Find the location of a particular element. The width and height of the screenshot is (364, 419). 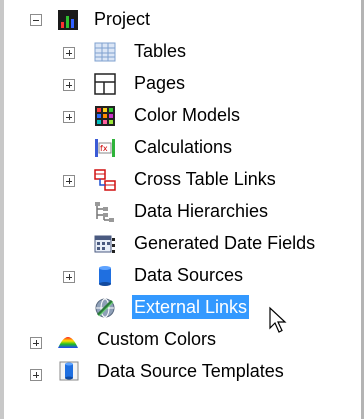

tree-item-tables: Tables is located at coordinates (180, 52).